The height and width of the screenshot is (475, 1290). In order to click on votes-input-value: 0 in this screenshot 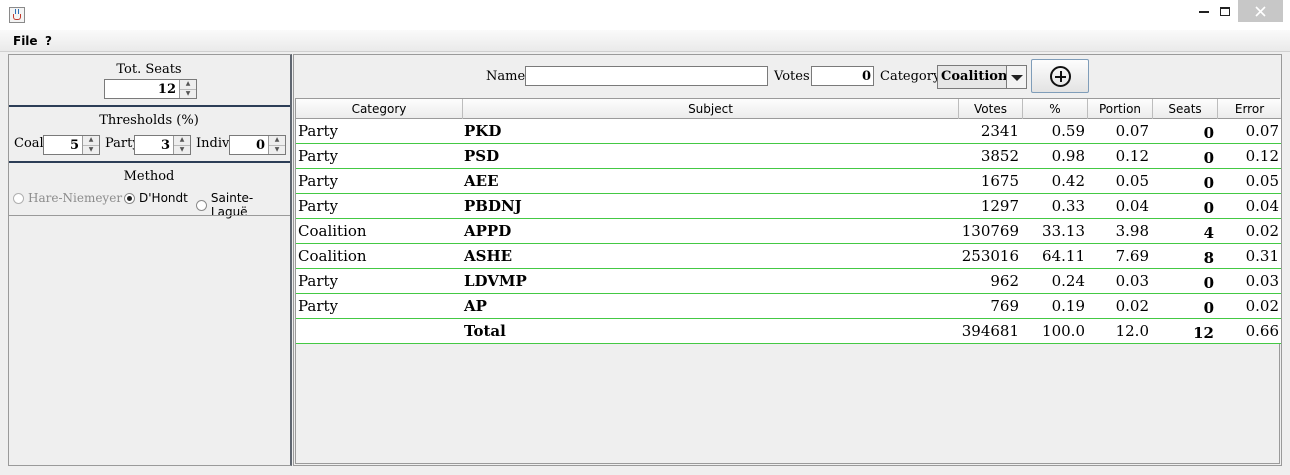, I will do `click(866, 76)`.